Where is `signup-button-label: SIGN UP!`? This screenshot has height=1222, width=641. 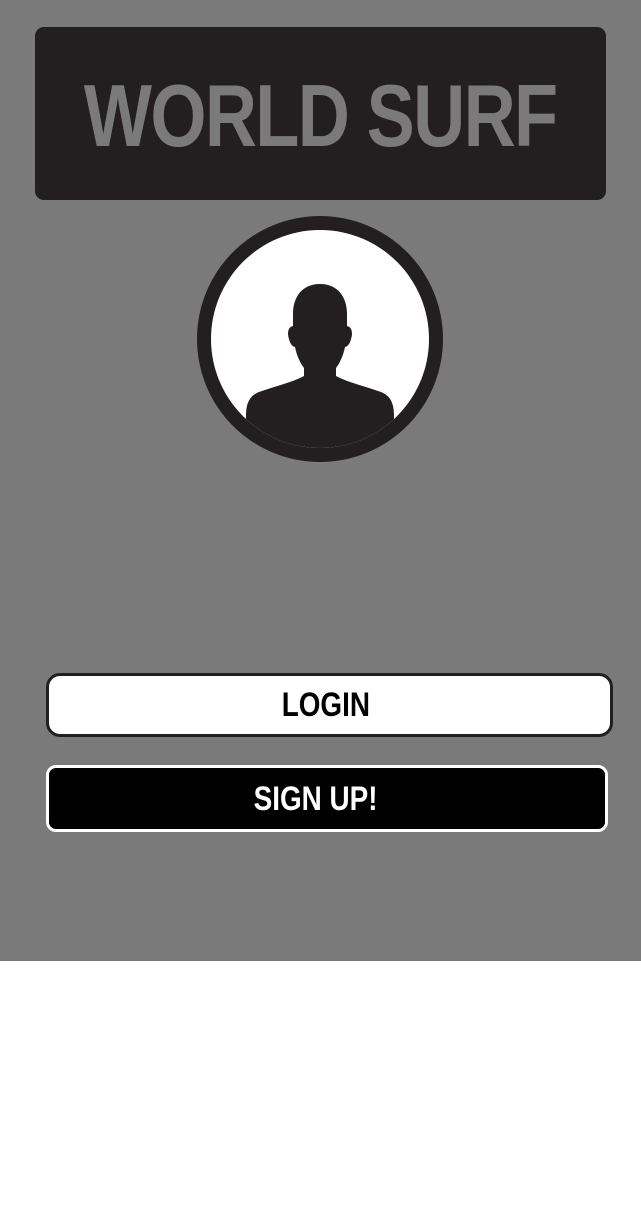 signup-button-label: SIGN UP! is located at coordinates (316, 798).